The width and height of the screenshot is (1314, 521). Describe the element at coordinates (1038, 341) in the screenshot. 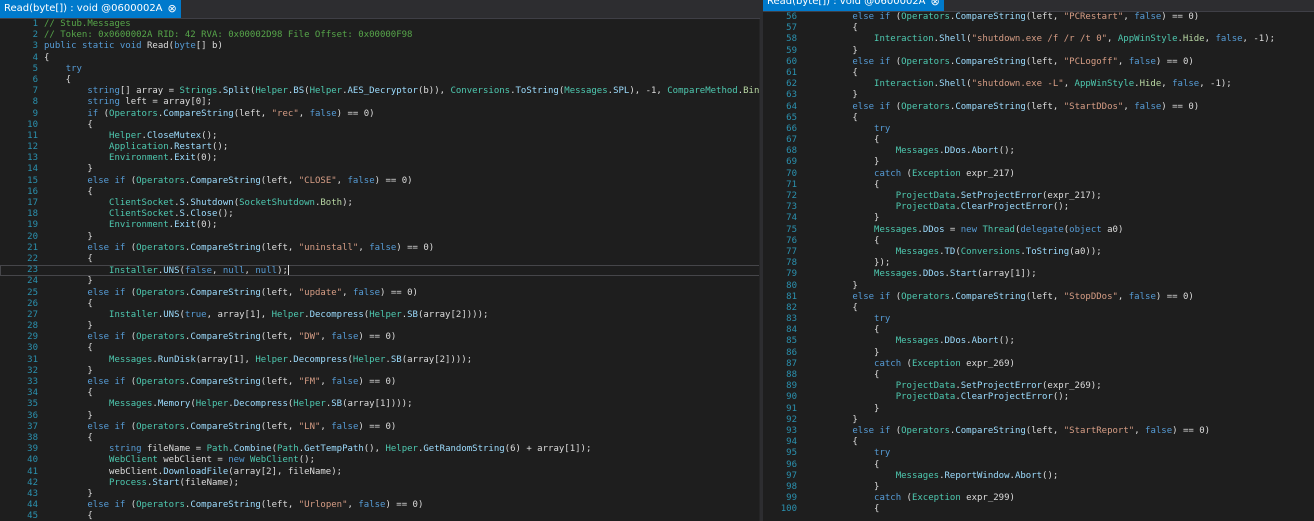

I see `code-line: 85 Messages.DDos.Abort();` at that location.